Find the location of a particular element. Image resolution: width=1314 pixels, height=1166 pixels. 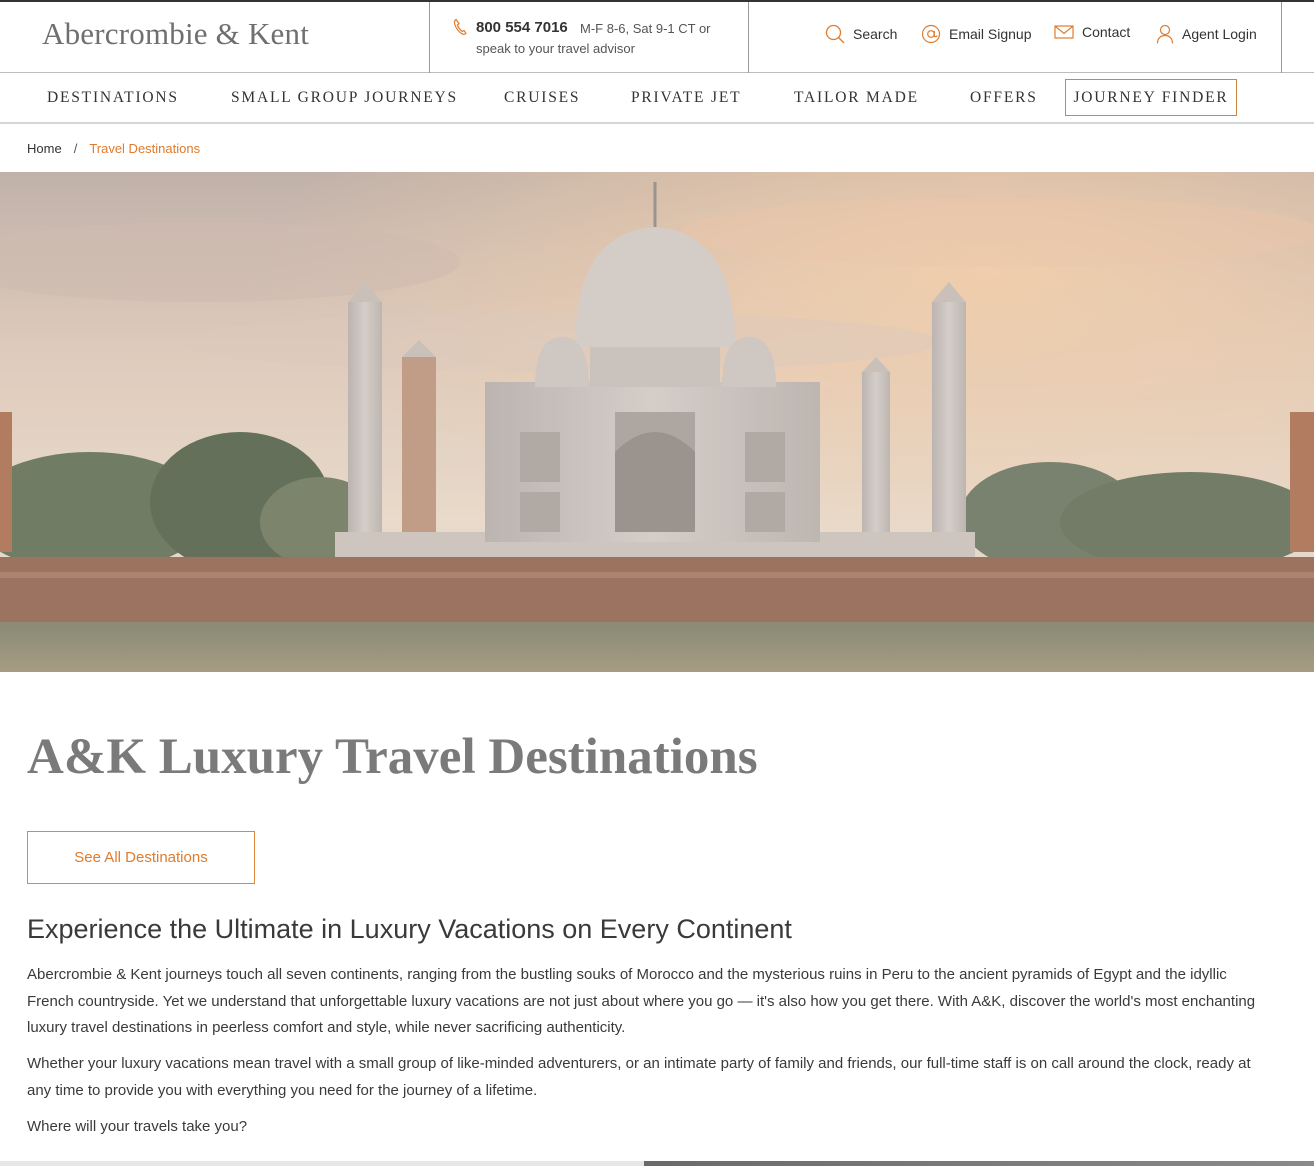

contact-link: Contact is located at coordinates (1092, 32).